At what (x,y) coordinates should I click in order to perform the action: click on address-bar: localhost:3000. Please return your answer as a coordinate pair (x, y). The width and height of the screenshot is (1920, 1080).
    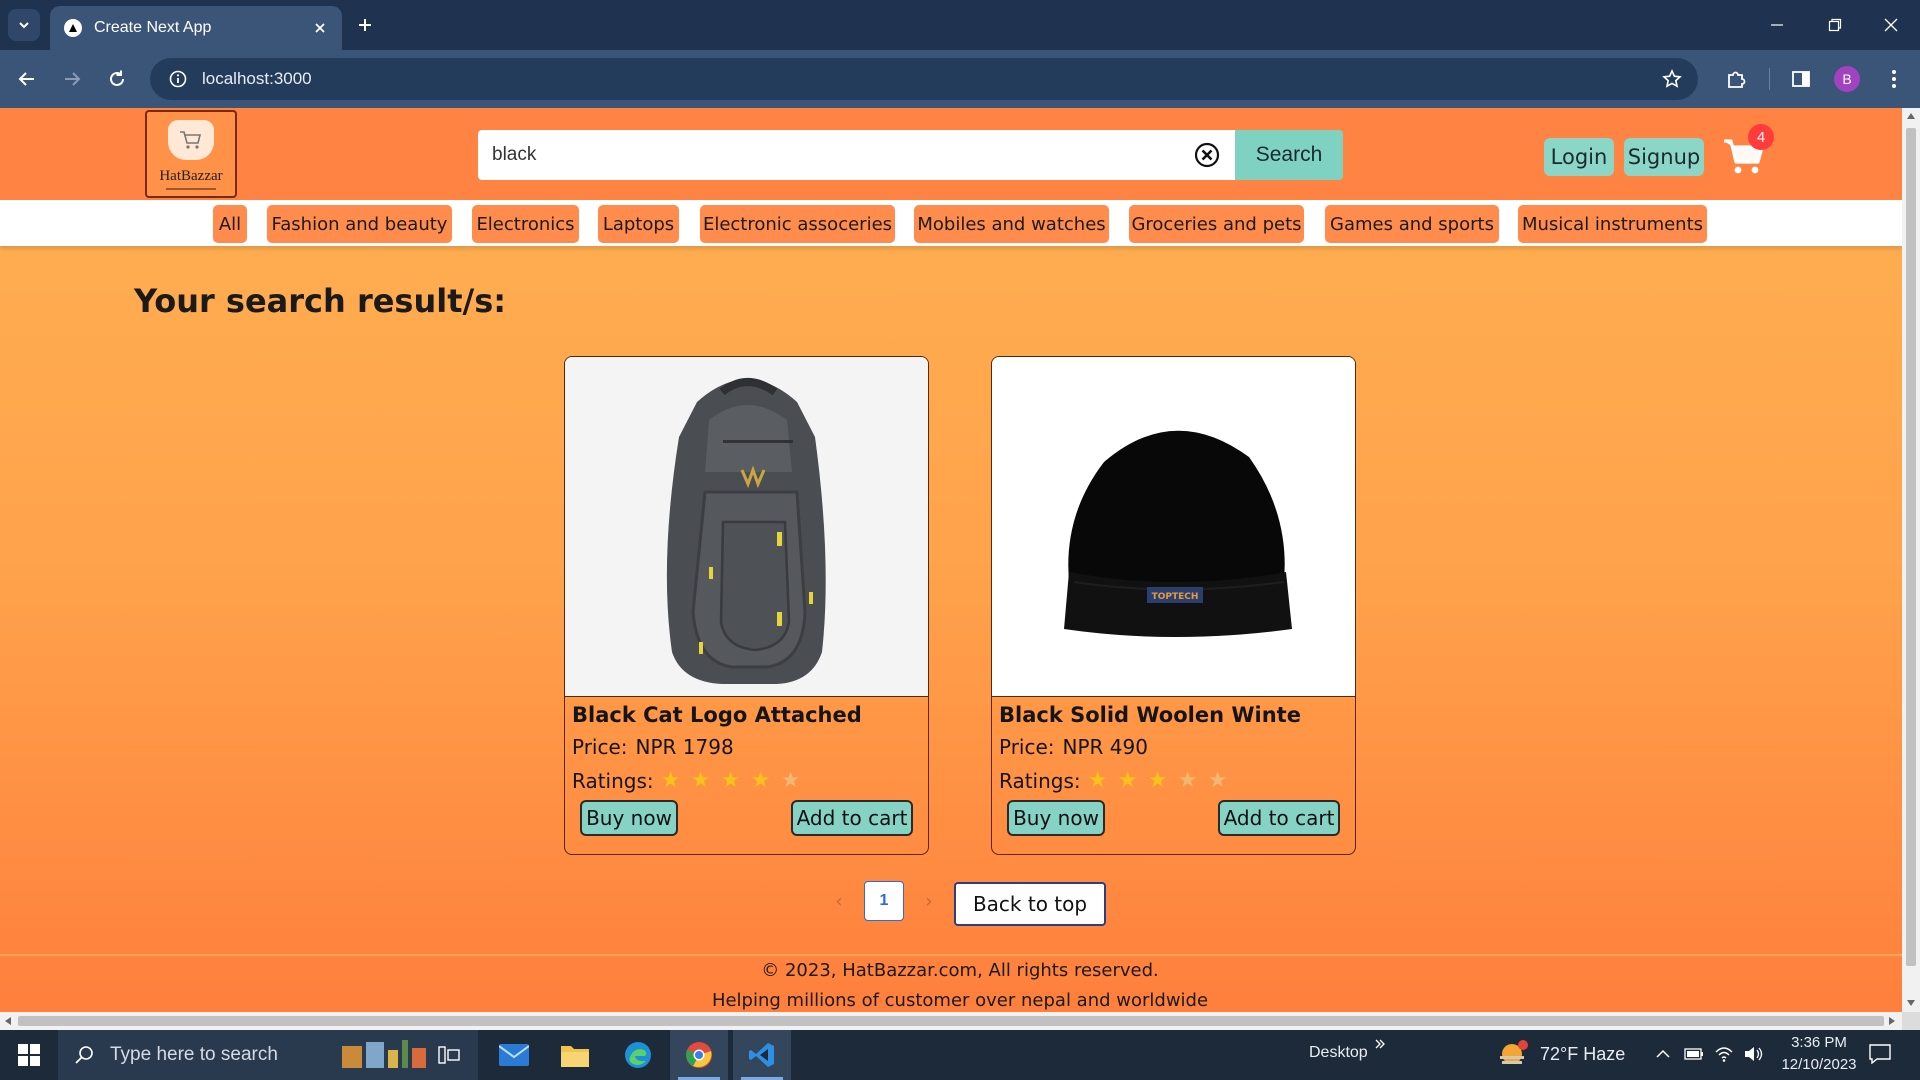
    Looking at the image, I should click on (924, 79).